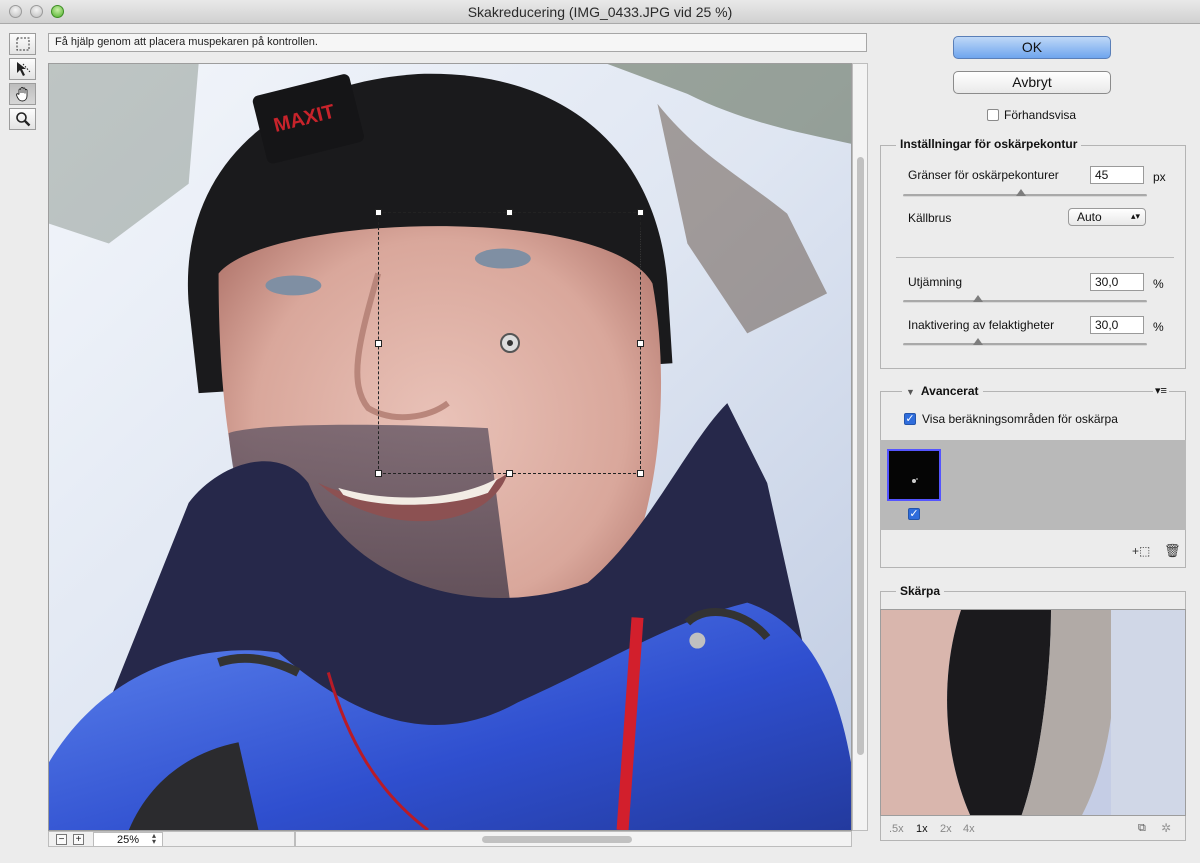 The width and height of the screenshot is (1200, 863). I want to click on blur-bounds-label: Gränser för oskärpekonturer, so click(983, 175).